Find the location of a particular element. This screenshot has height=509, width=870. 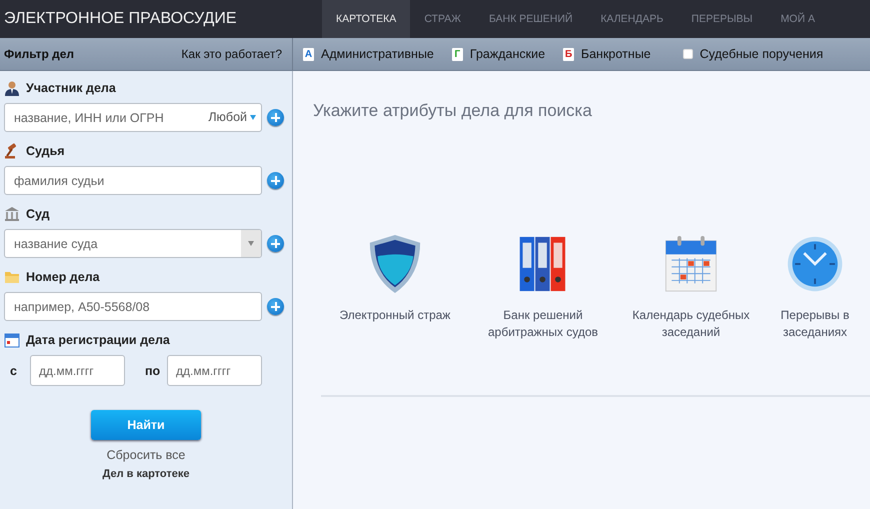

person-icon is located at coordinates (12, 88).